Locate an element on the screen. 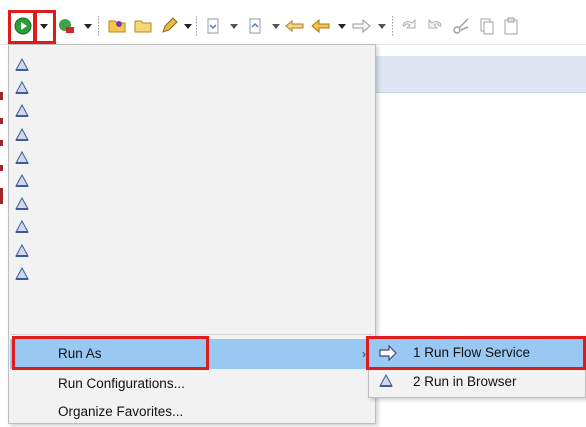 Image resolution: width=586 pixels, height=427 pixels. submenu-arrow-icon: › is located at coordinates (364, 354).